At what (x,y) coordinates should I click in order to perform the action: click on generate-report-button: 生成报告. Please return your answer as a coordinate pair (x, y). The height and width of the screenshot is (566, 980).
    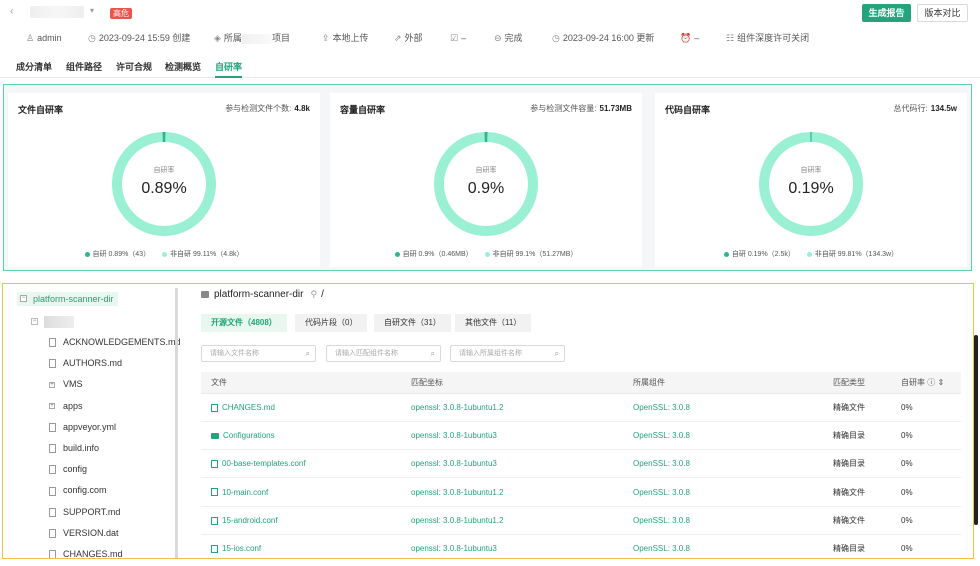
    Looking at the image, I should click on (886, 13).